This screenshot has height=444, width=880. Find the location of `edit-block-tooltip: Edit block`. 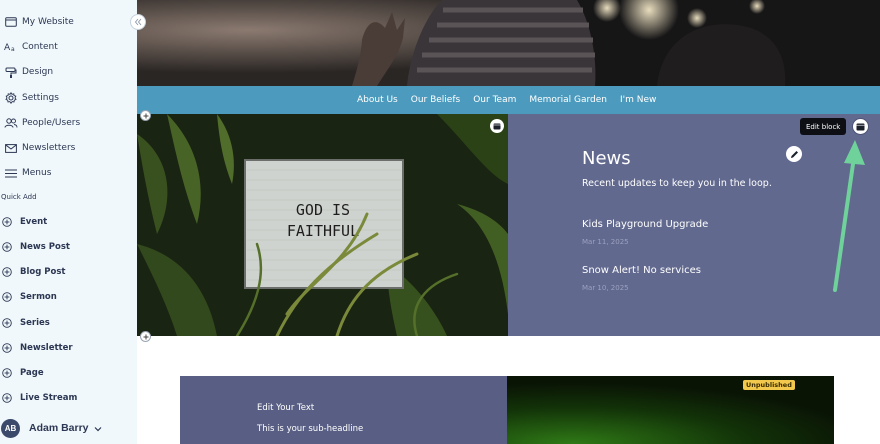

edit-block-tooltip: Edit block is located at coordinates (823, 126).